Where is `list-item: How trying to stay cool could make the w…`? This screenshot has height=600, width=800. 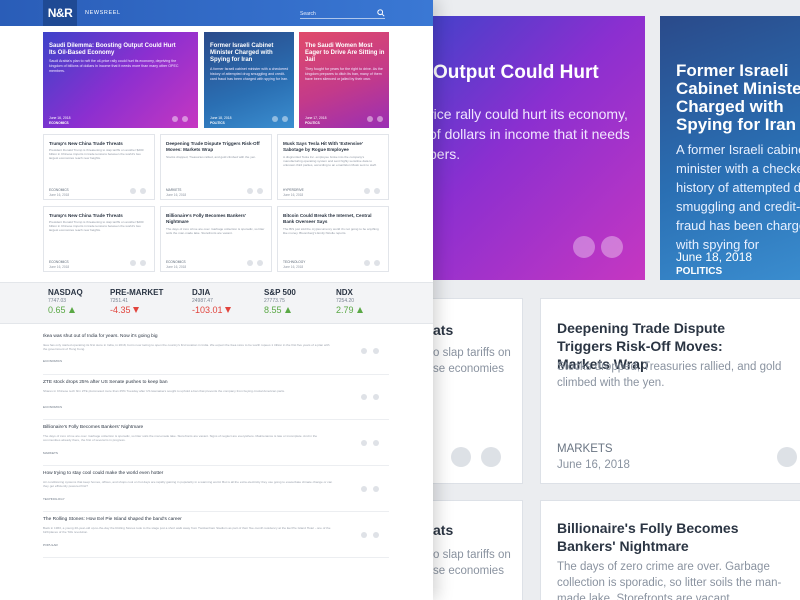 list-item: How trying to stay cool could make the w… is located at coordinates (216, 489).